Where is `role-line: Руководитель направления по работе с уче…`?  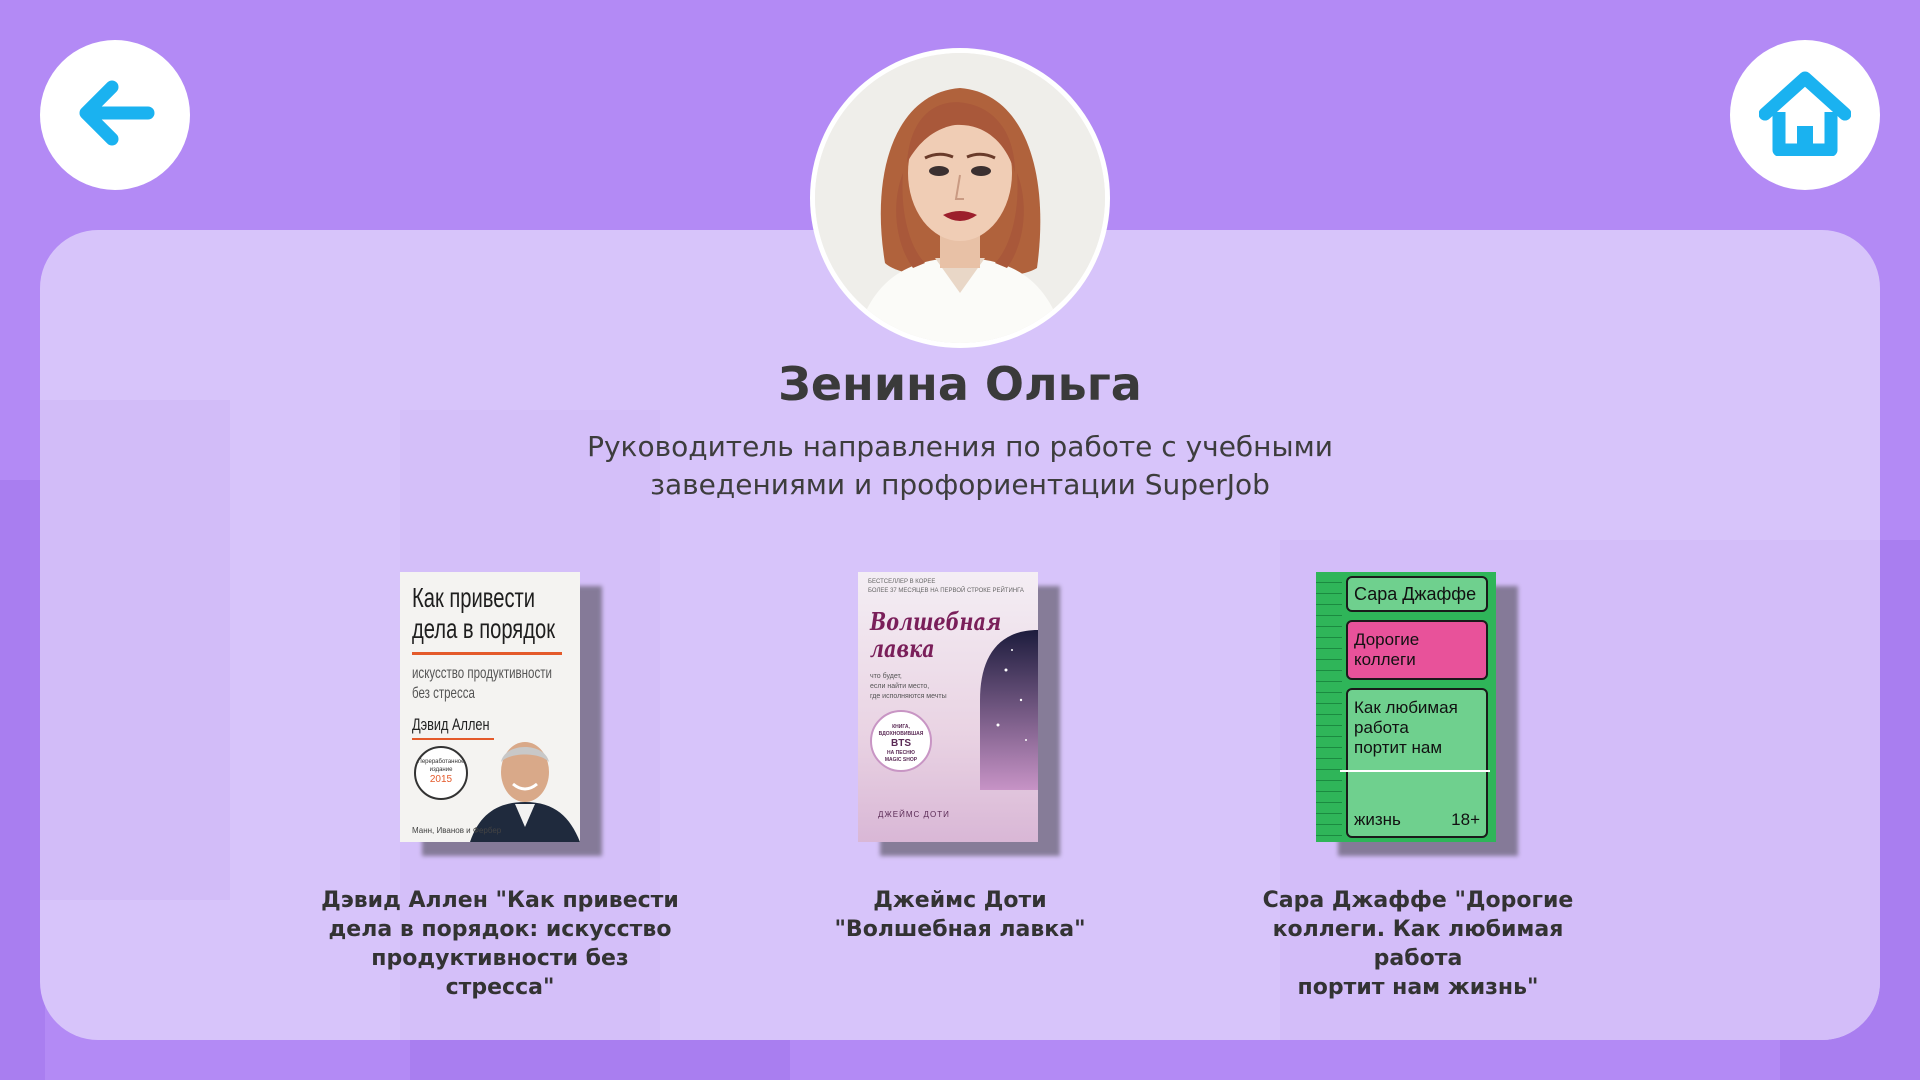 role-line: Руководитель направления по работе с уче… is located at coordinates (960, 446).